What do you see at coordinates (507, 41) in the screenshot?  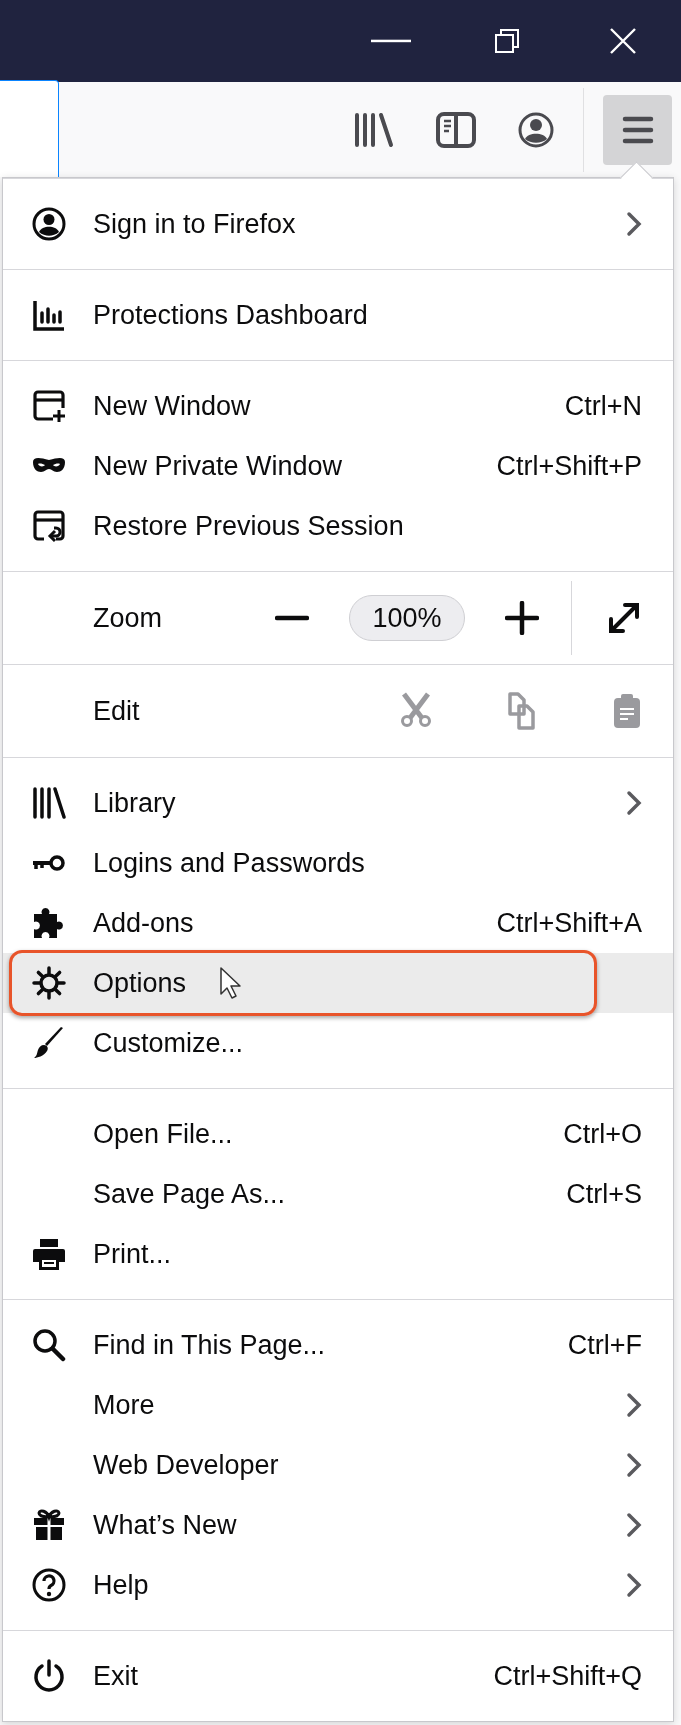 I see `restore-icon` at bounding box center [507, 41].